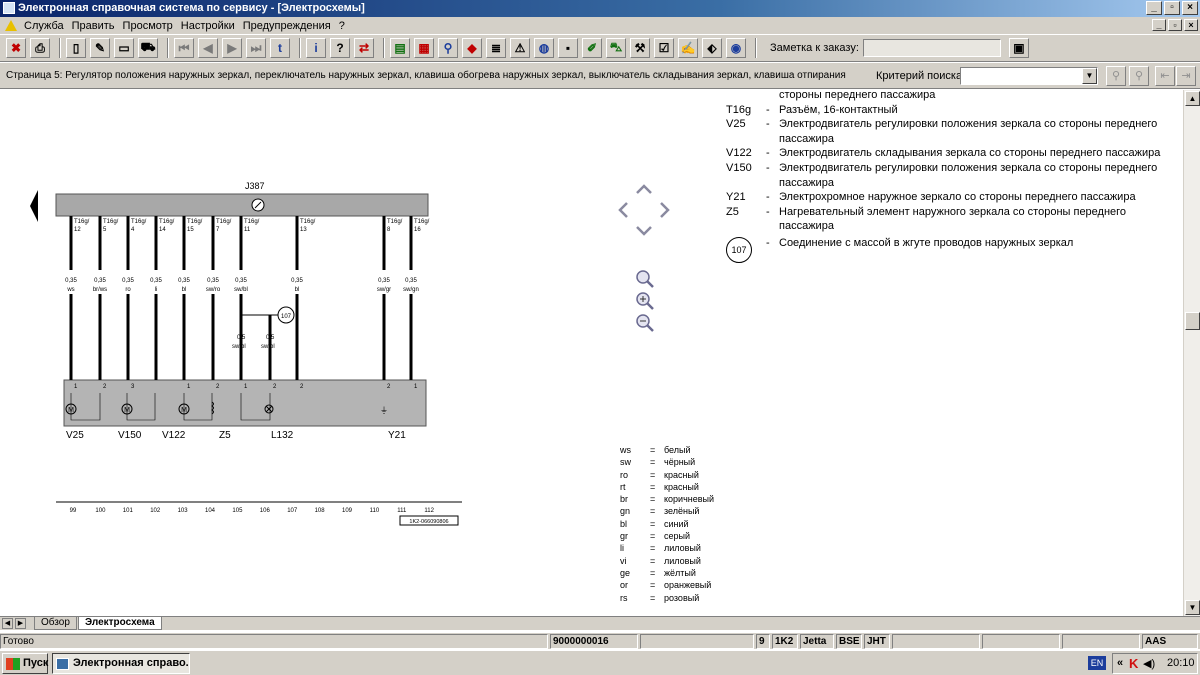 Image resolution: width=1200 pixels, height=675 pixels. I want to click on zoom-out-icon, so click(645, 323).